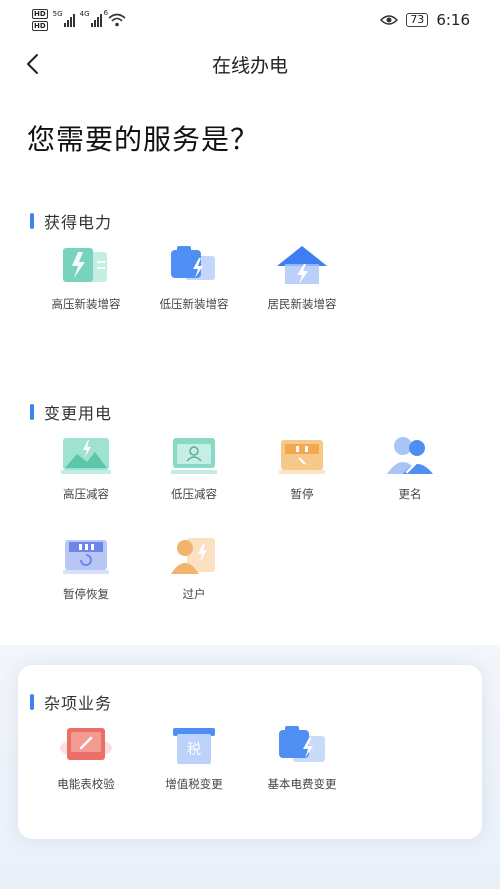 Image resolution: width=500 pixels, height=889 pixels. What do you see at coordinates (250, 20) in the screenshot?
I see `status-bar: HD HD 5G 4G 6 73 6:16` at bounding box center [250, 20].